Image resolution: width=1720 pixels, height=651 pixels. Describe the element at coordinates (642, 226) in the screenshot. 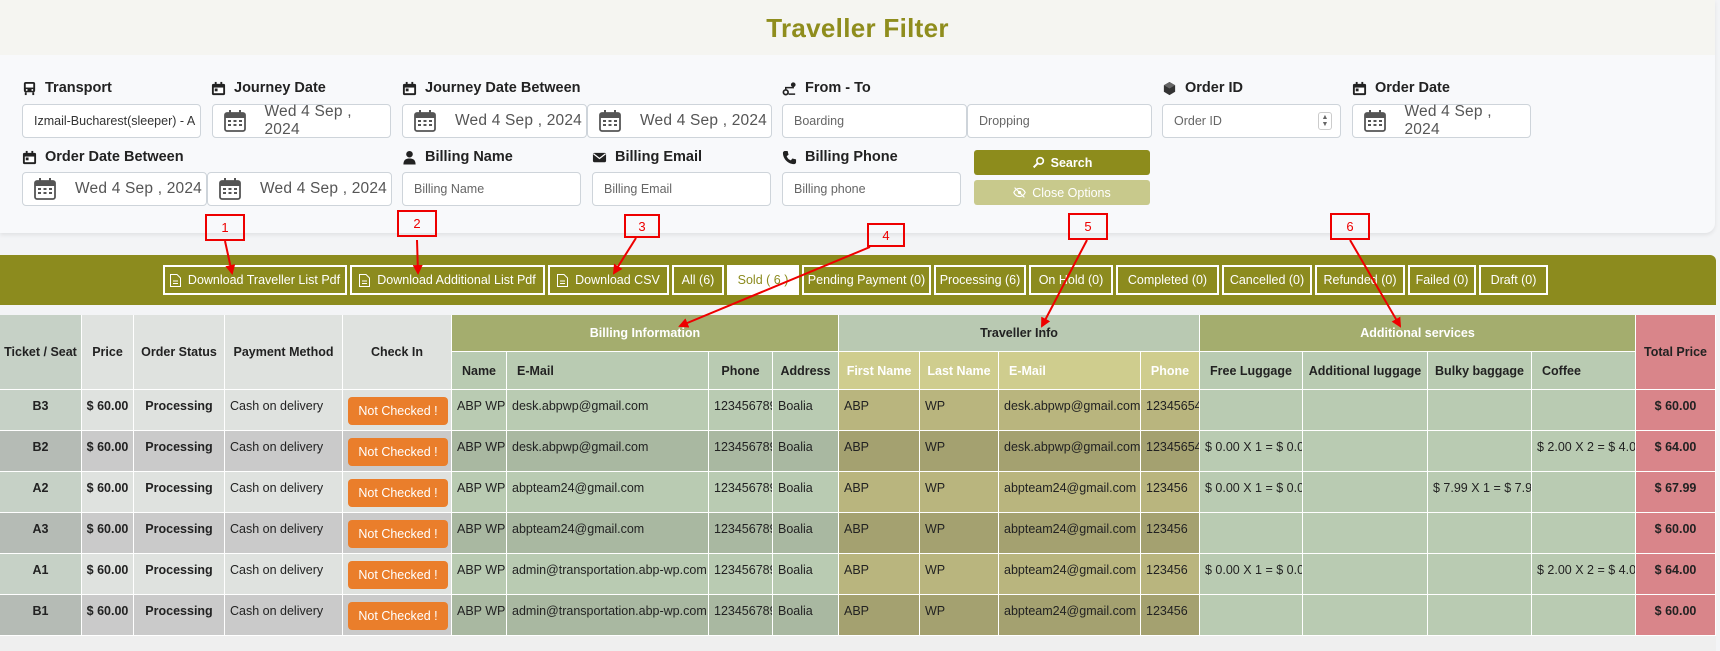

I see `annotation-label-3: 3` at that location.